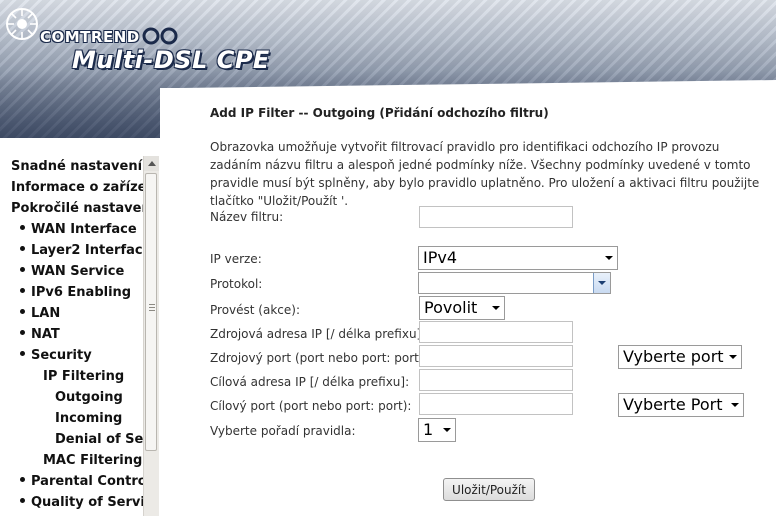 This screenshot has height=516, width=776. Describe the element at coordinates (151, 163) in the screenshot. I see `scroll-up-arrow-icon` at that location.